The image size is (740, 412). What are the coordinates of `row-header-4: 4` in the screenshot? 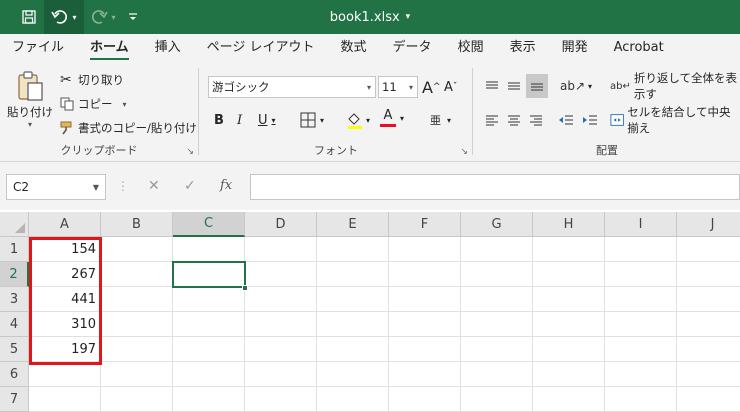 It's located at (14, 324).